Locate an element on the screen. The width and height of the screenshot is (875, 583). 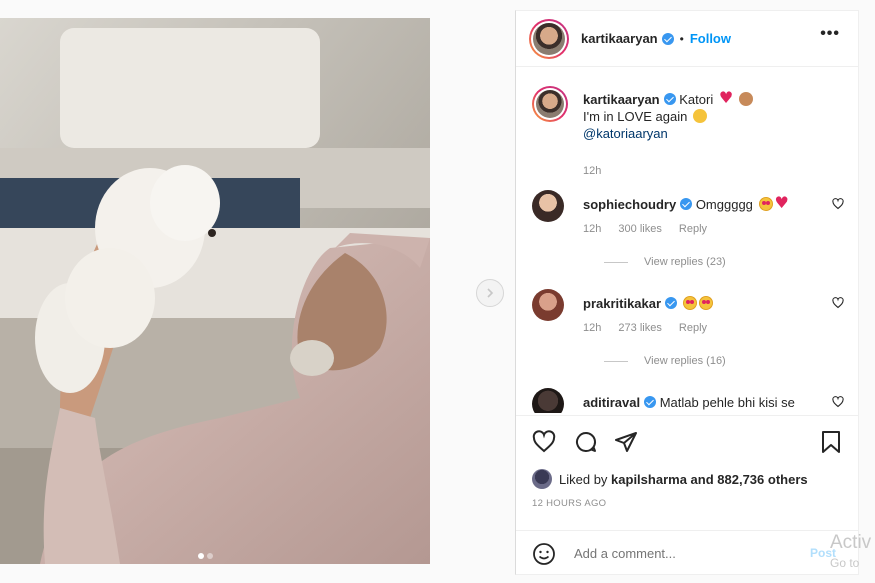
comment-username: aditiraval is located at coordinates (611, 402).